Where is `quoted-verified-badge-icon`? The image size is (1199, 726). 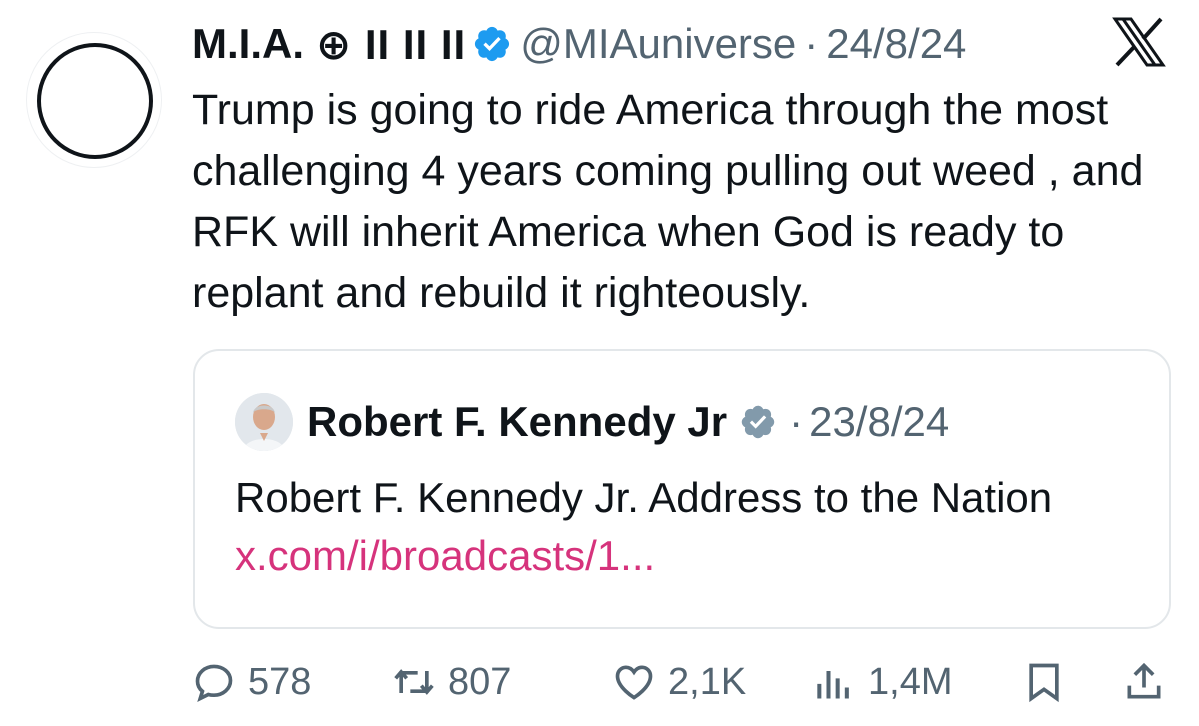
quoted-verified-badge-icon is located at coordinates (758, 422).